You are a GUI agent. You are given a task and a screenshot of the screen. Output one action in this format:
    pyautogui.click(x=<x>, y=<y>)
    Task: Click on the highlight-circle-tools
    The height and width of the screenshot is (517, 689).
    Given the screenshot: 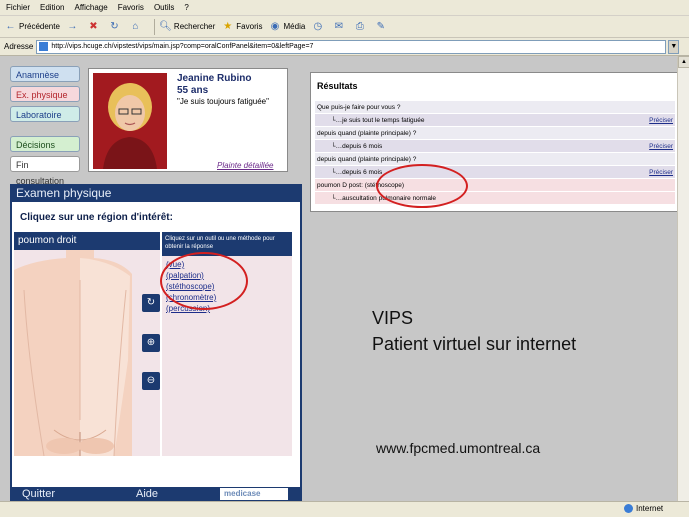 What is the action you would take?
    pyautogui.click(x=204, y=281)
    